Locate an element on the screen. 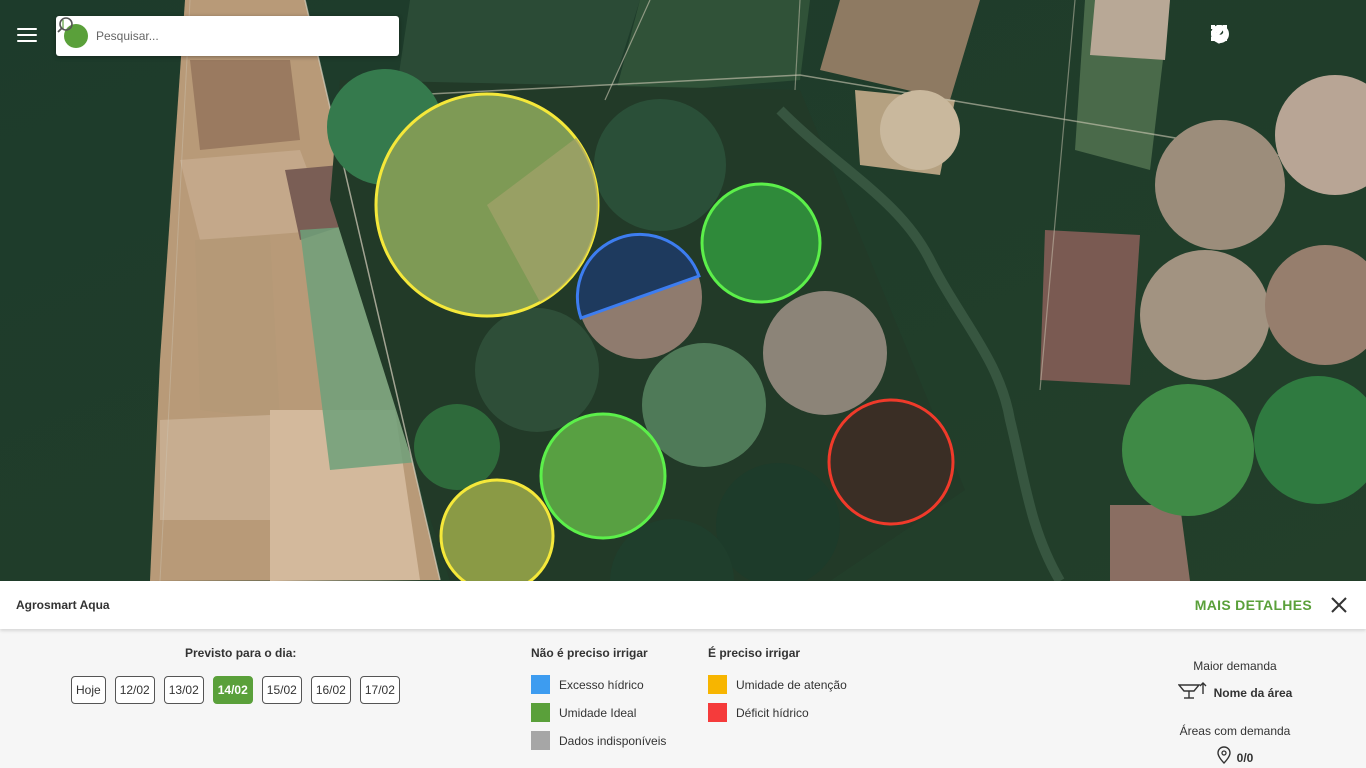 The image size is (1366, 768). legend-item: Excesso hídrico is located at coordinates (598, 684).